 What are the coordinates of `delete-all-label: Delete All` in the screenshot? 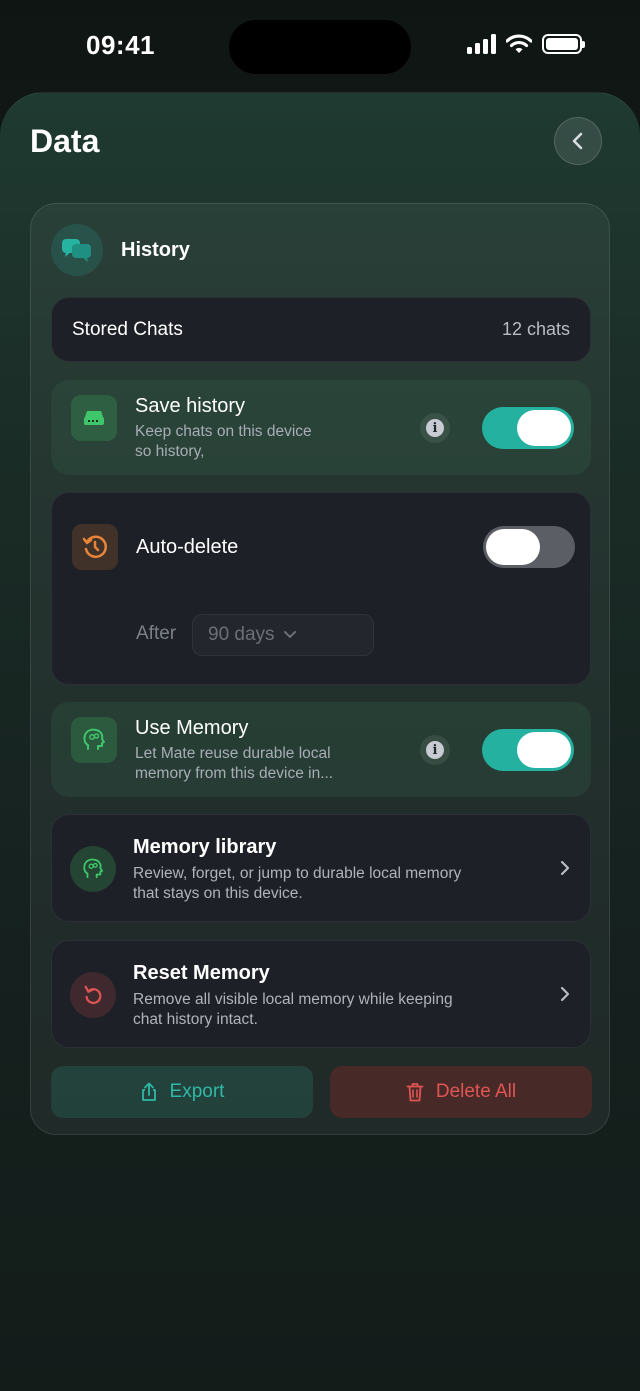 It's located at (476, 1091).